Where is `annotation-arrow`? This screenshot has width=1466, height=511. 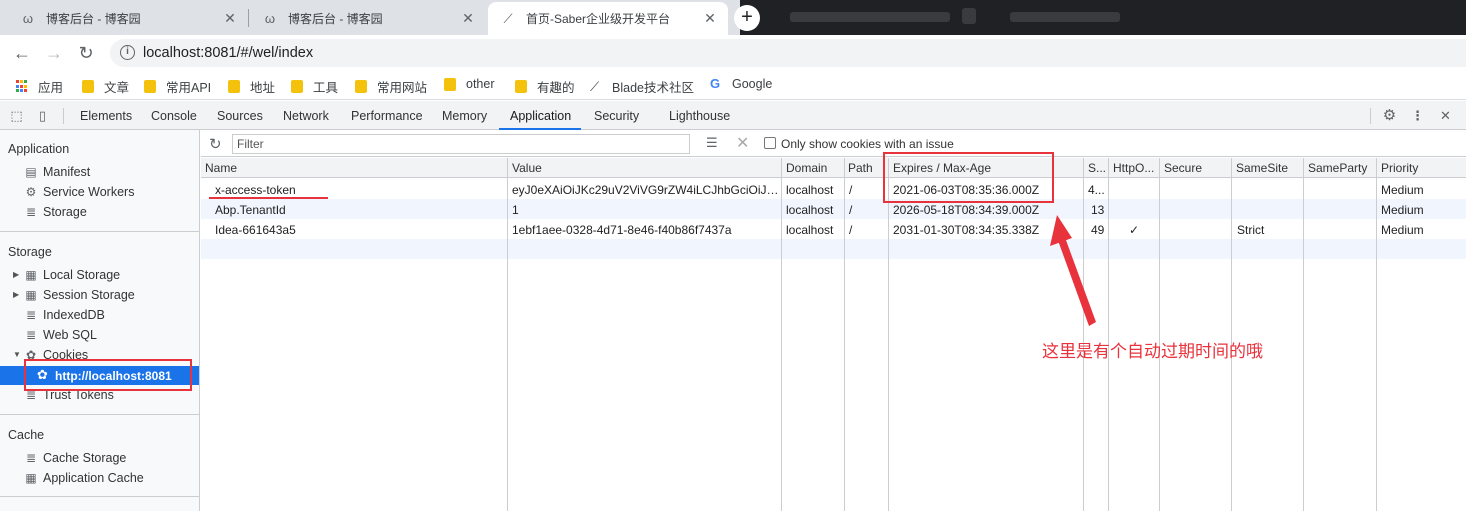
annotation-arrow is located at coordinates (1073, 270).